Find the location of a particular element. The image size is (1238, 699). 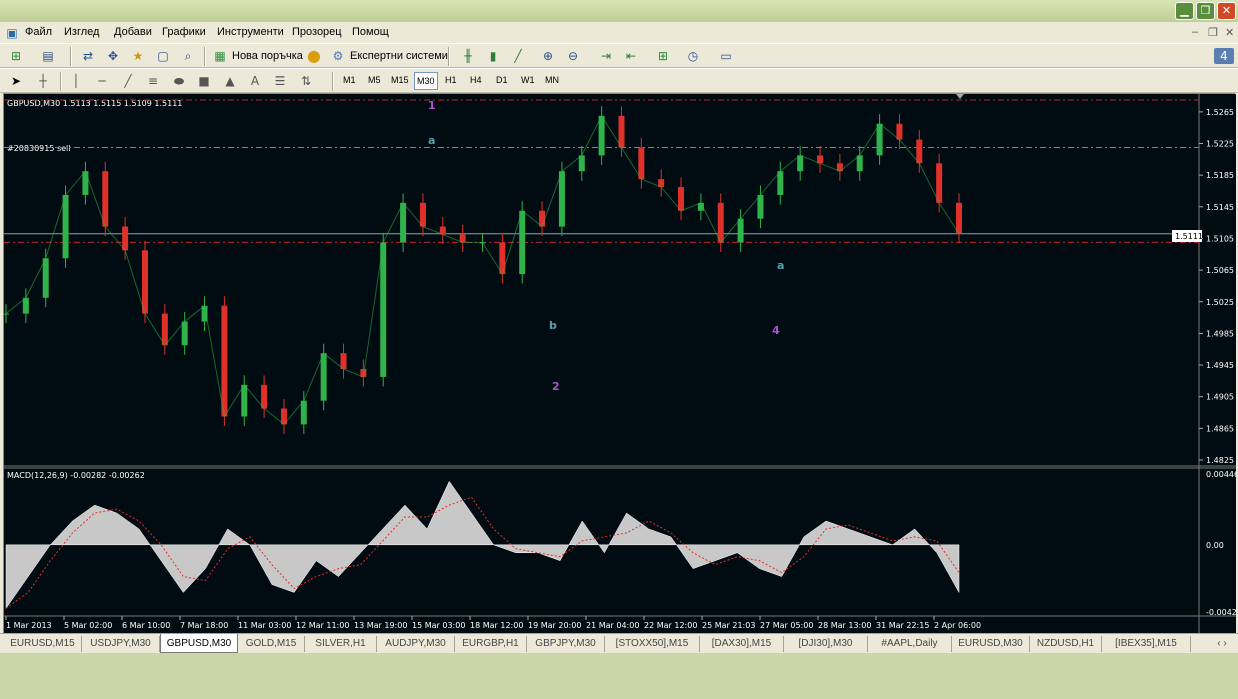

menu-tools: Инструменти is located at coordinates (250, 32).